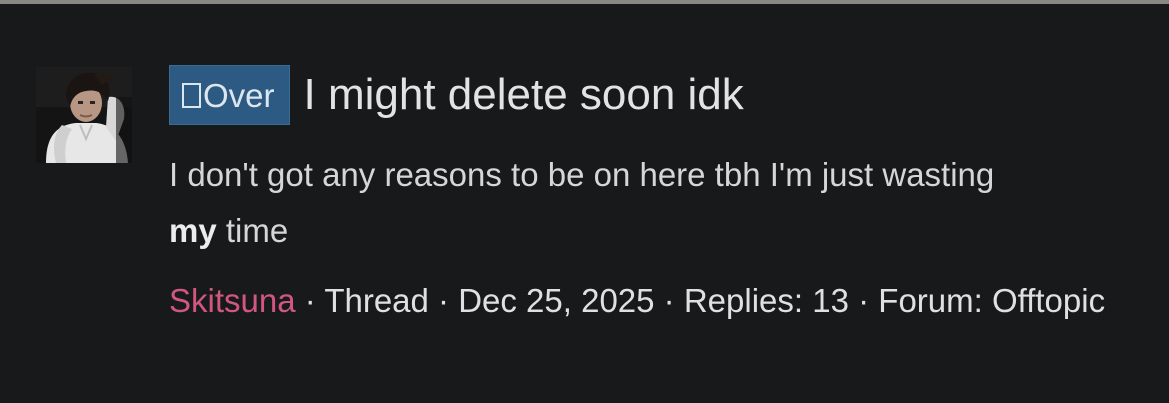  Describe the element at coordinates (524, 95) in the screenshot. I see `thread-title-link: I might delete soon idk` at that location.